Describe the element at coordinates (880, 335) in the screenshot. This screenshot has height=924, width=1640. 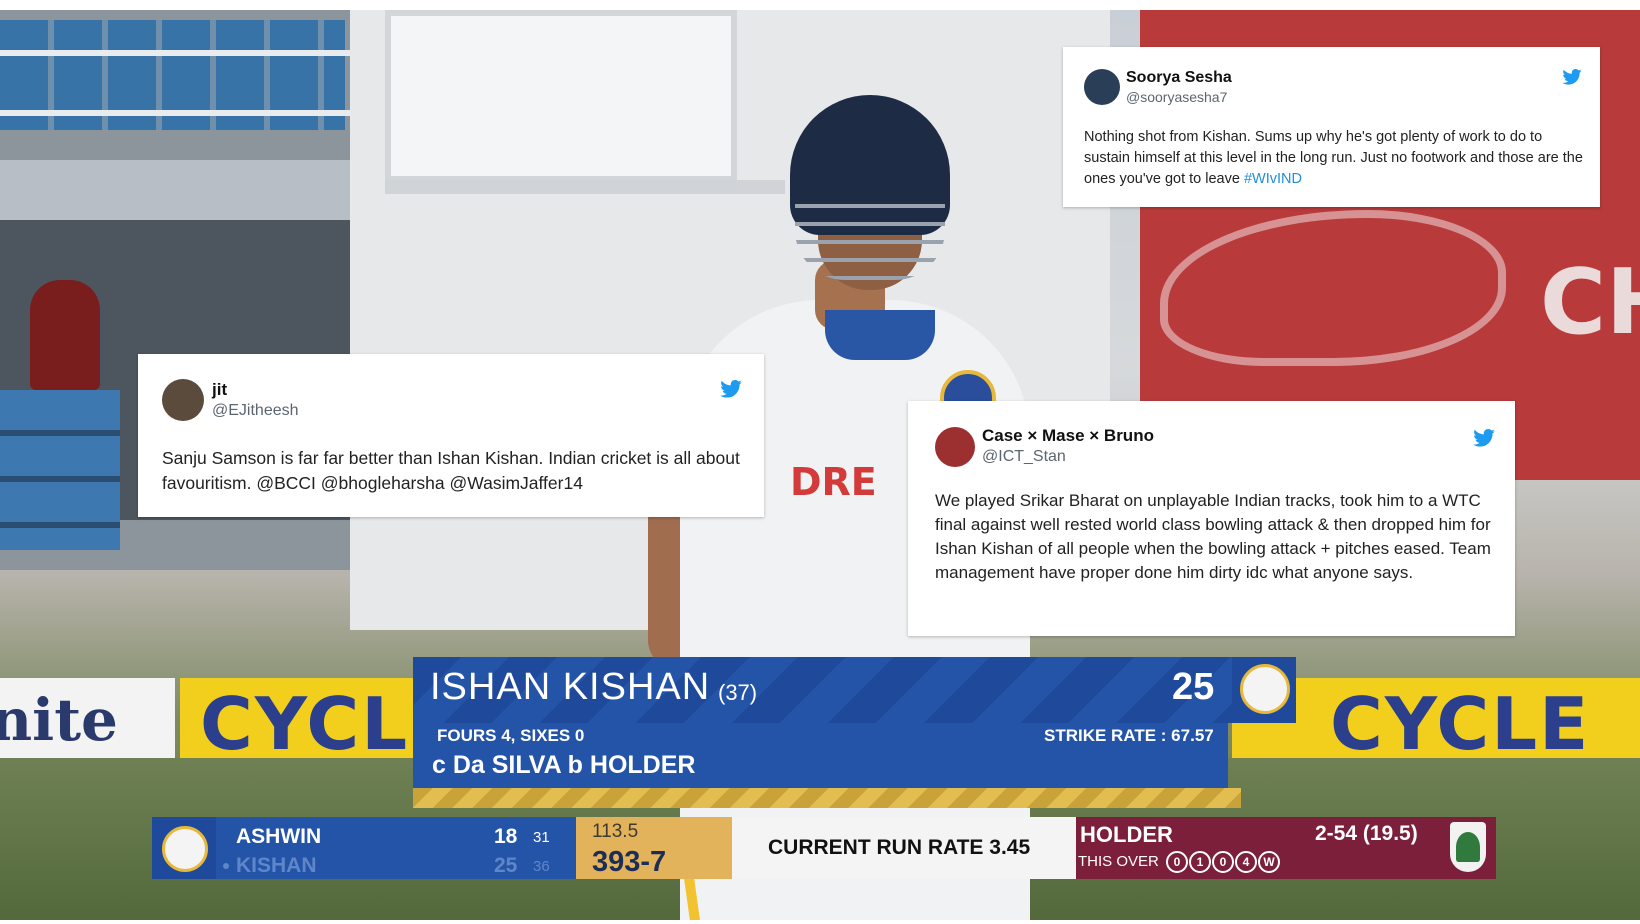
I see `player-collar` at that location.